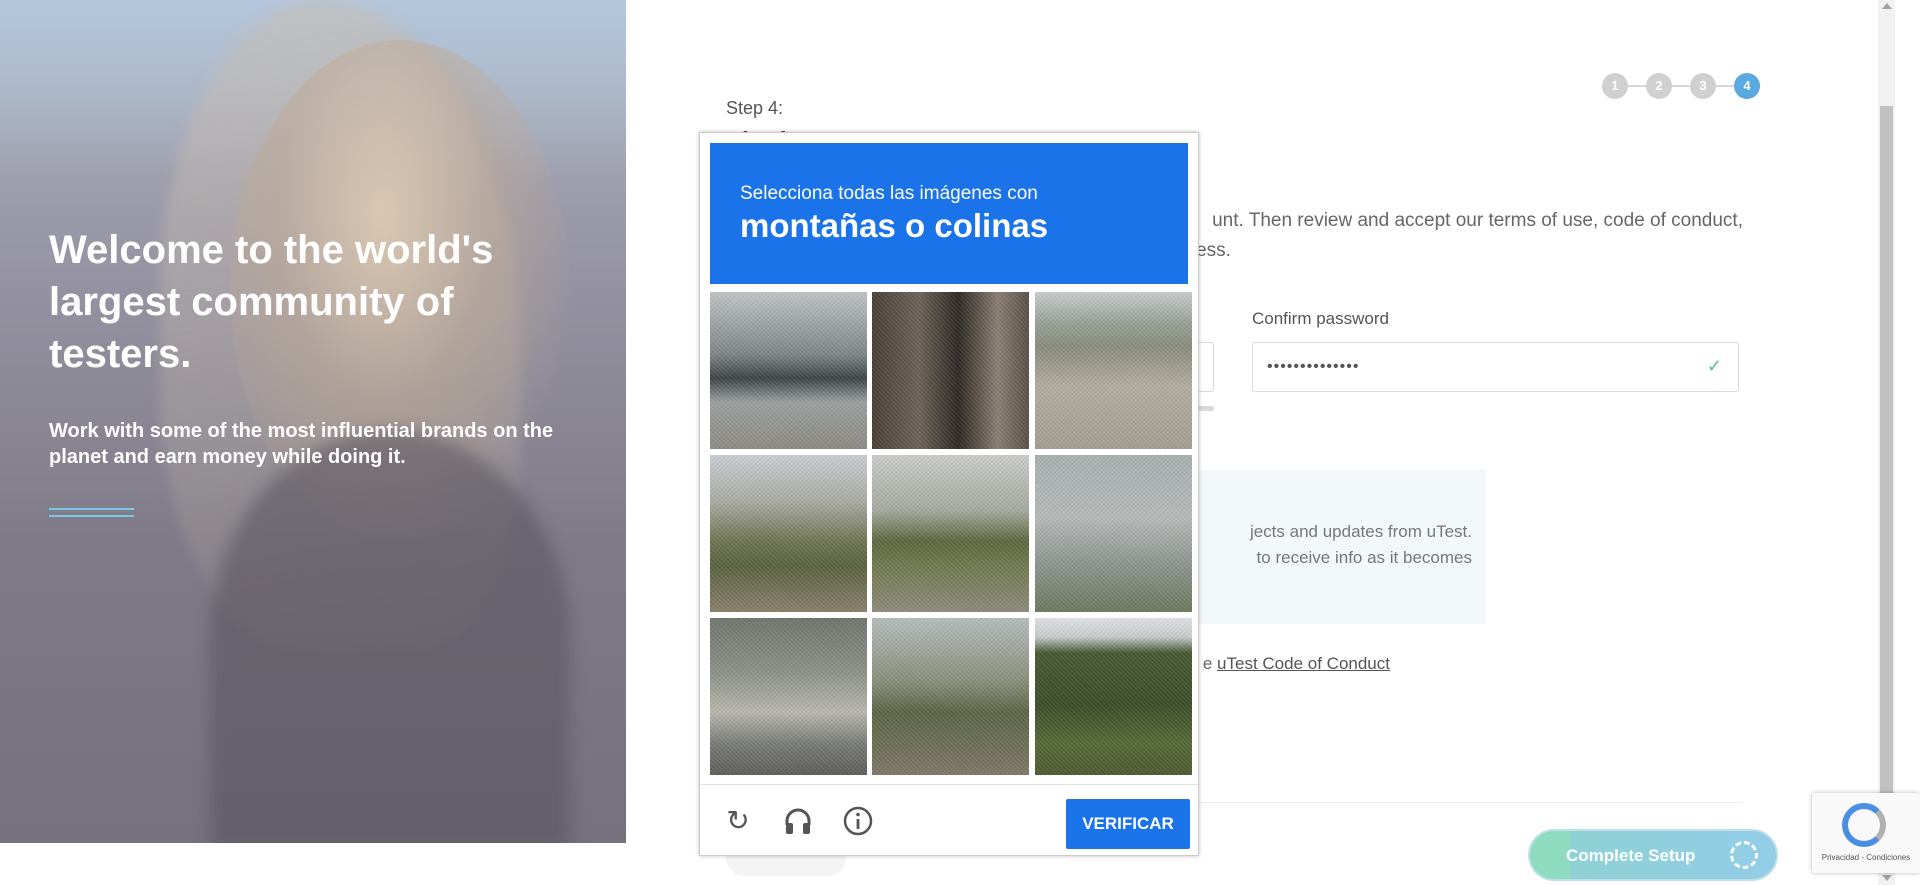 This screenshot has height=885, width=1920. I want to click on recaptcha-logo-icon, so click(1864, 825).